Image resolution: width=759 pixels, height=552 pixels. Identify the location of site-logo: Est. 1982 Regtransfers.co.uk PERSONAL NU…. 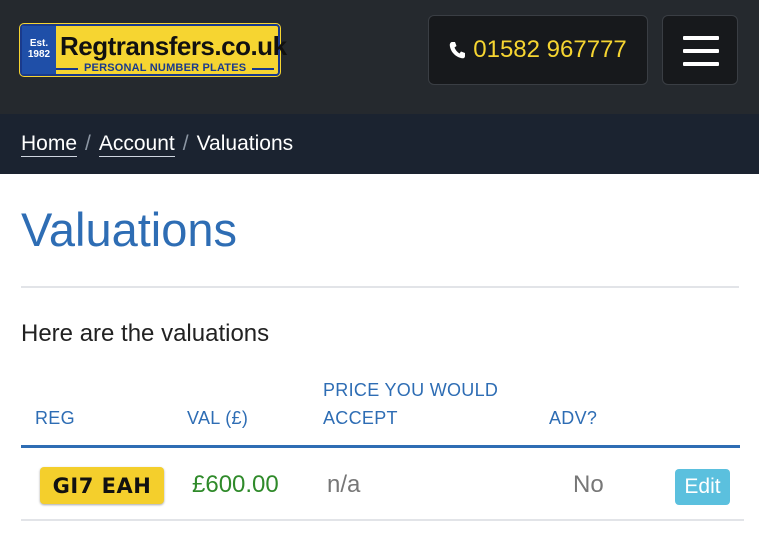
(153, 50).